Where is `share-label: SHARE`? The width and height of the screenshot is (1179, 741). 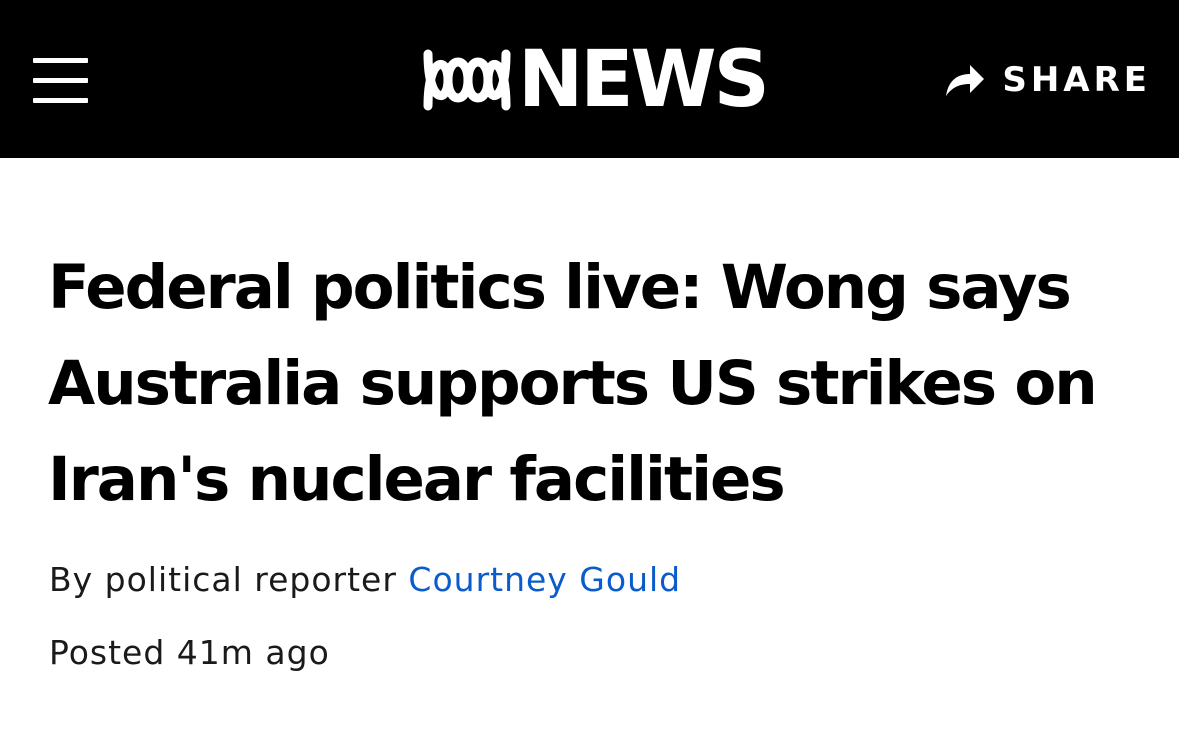 share-label: SHARE is located at coordinates (1076, 80).